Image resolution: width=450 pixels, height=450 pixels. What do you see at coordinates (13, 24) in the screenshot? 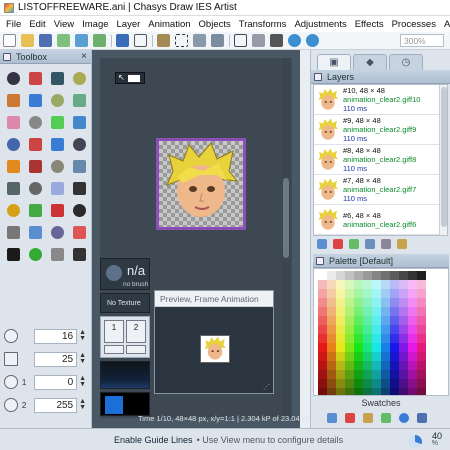
I see `menu-file: File` at bounding box center [13, 24].